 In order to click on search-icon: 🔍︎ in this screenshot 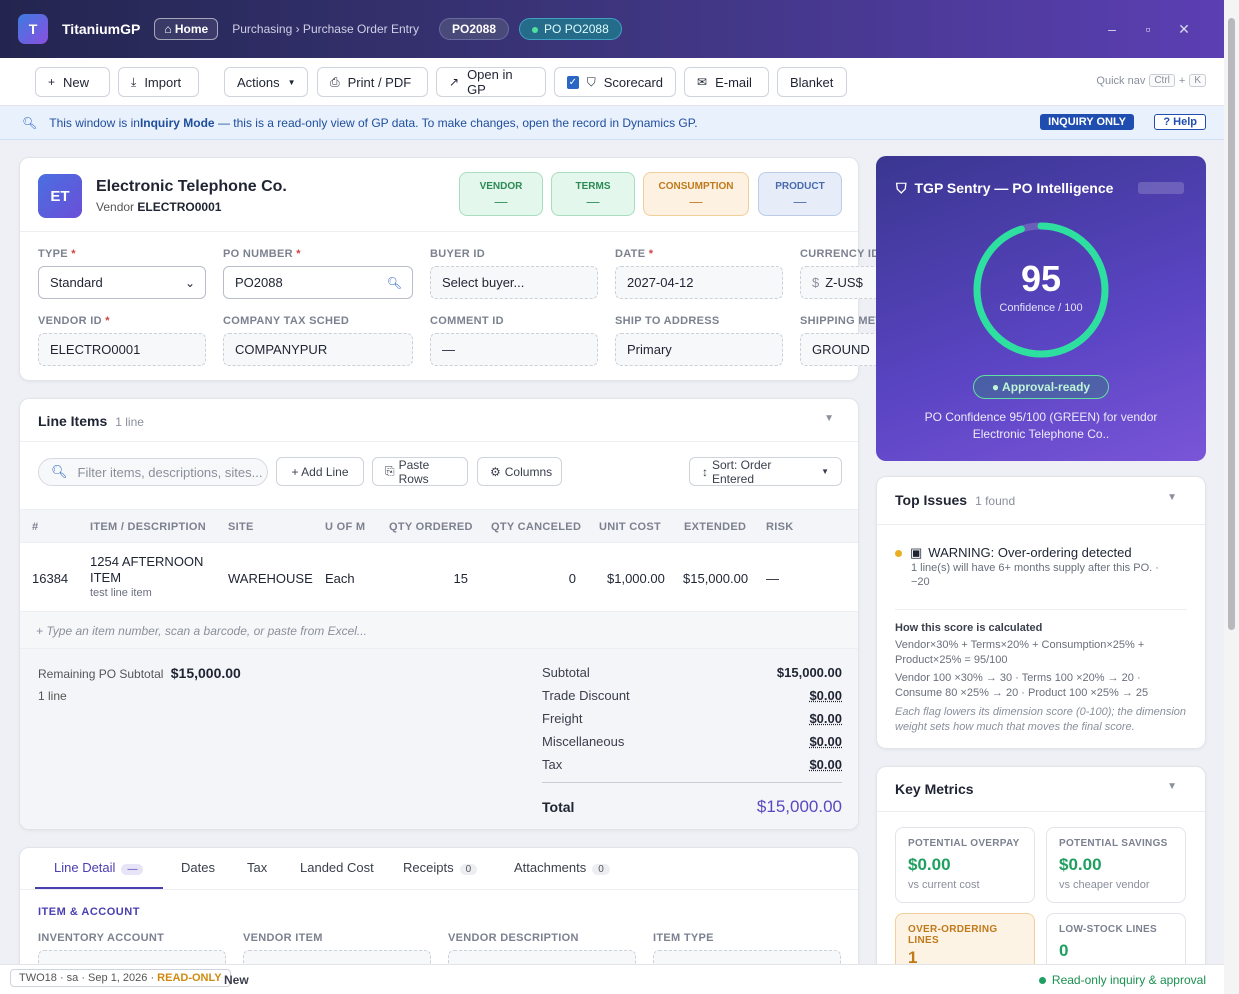, I will do `click(394, 283)`.